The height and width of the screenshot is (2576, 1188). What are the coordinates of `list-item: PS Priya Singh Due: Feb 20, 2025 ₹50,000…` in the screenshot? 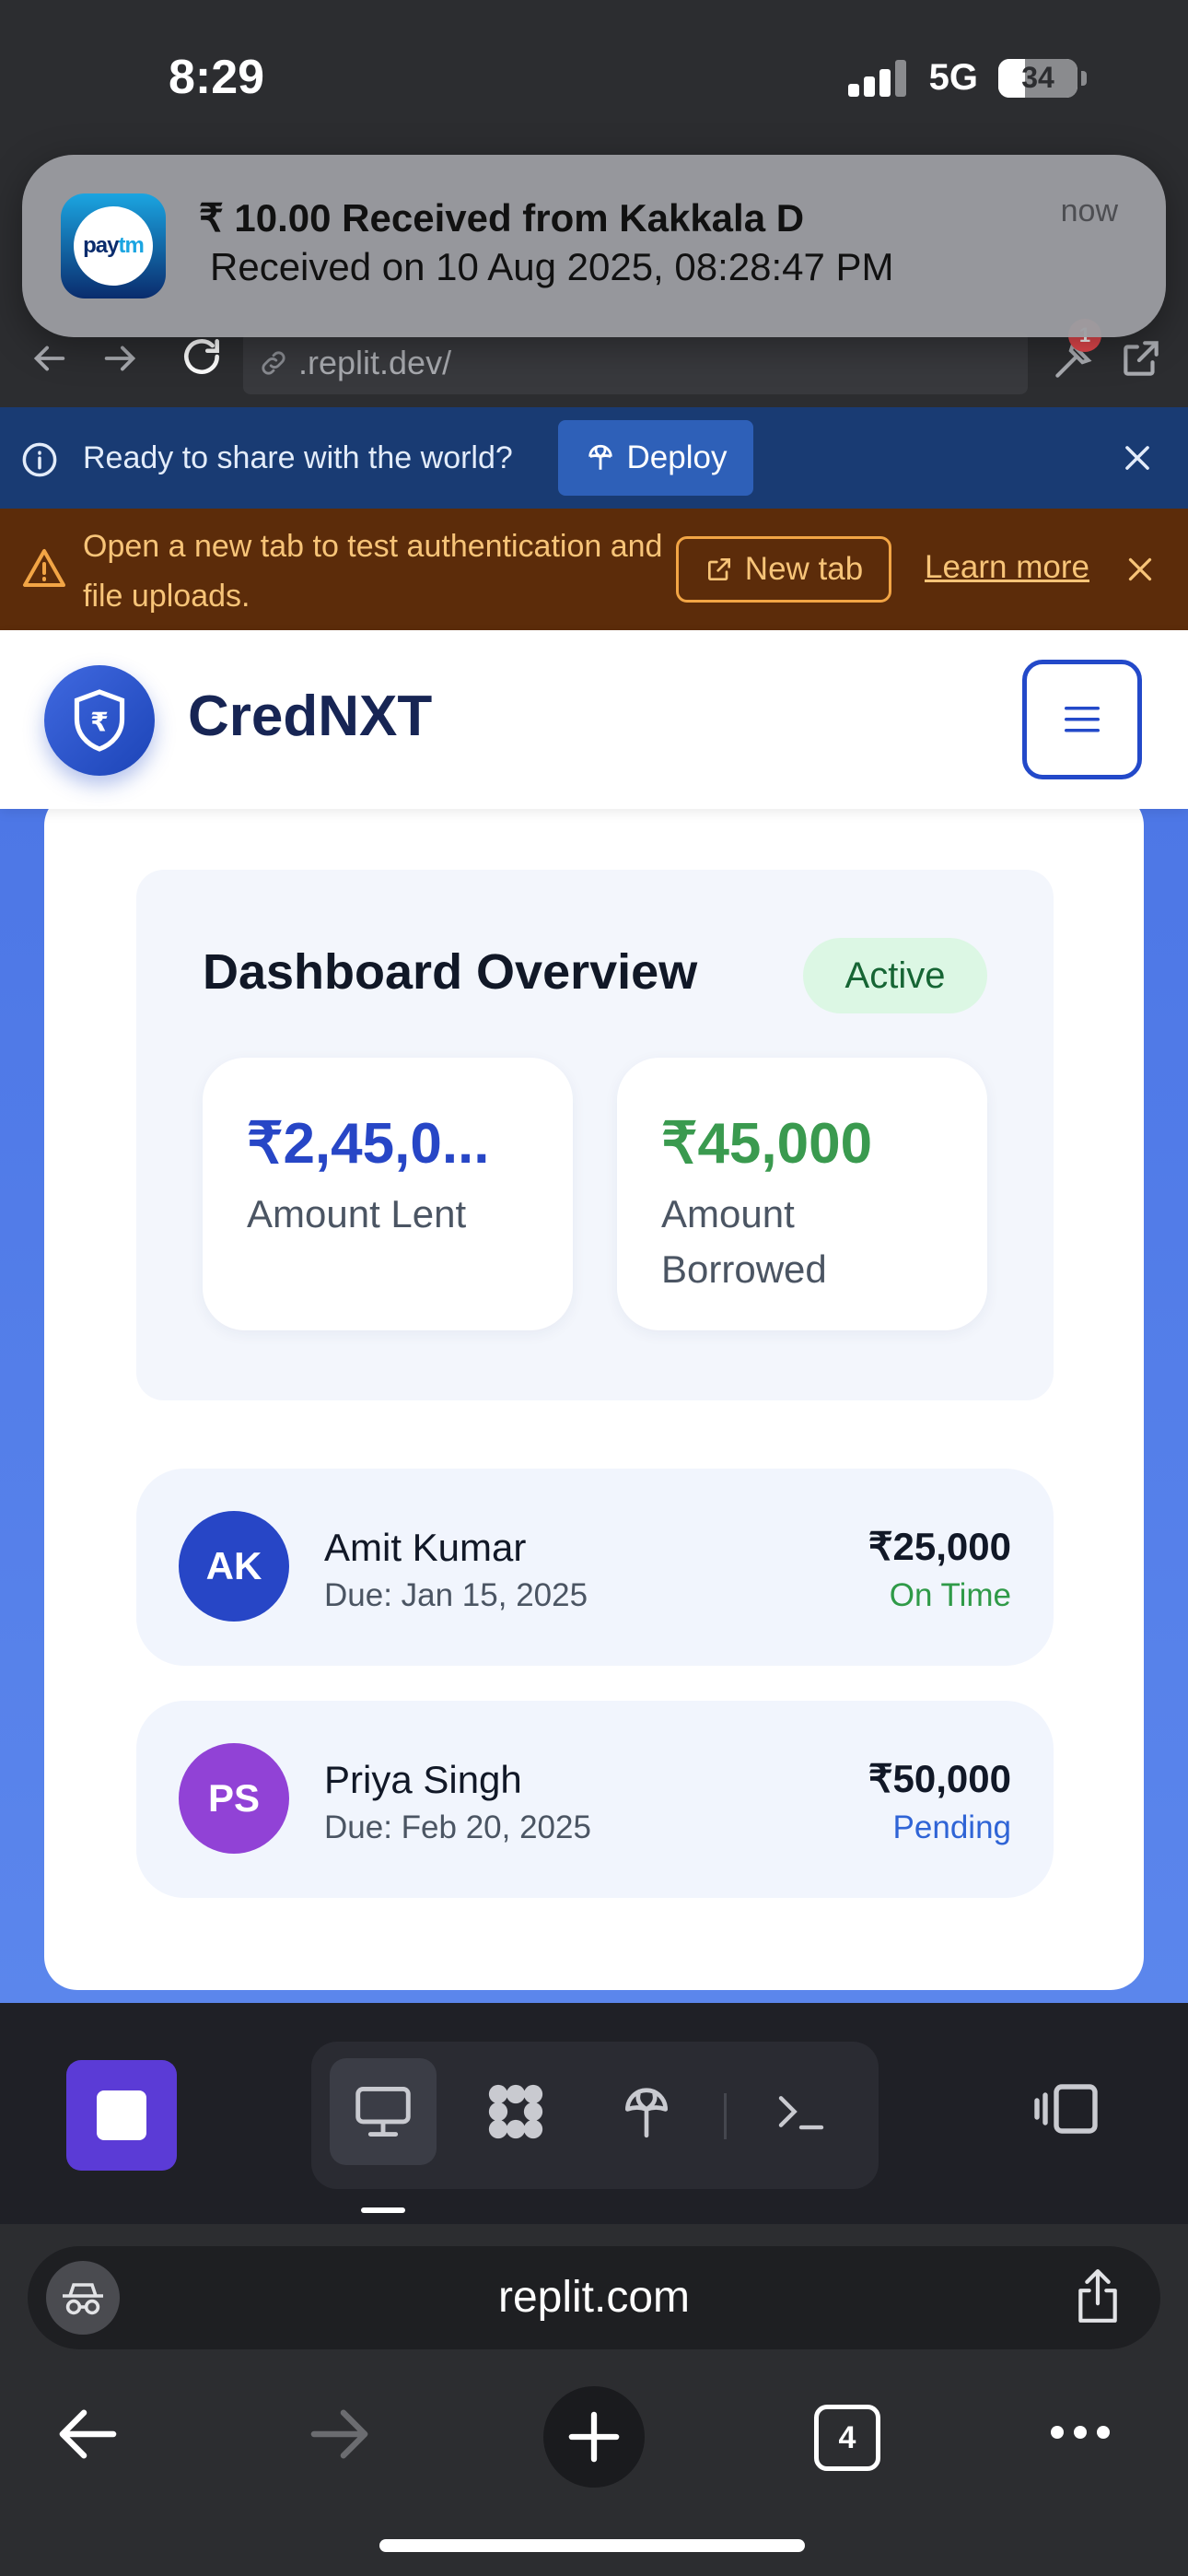 It's located at (595, 1799).